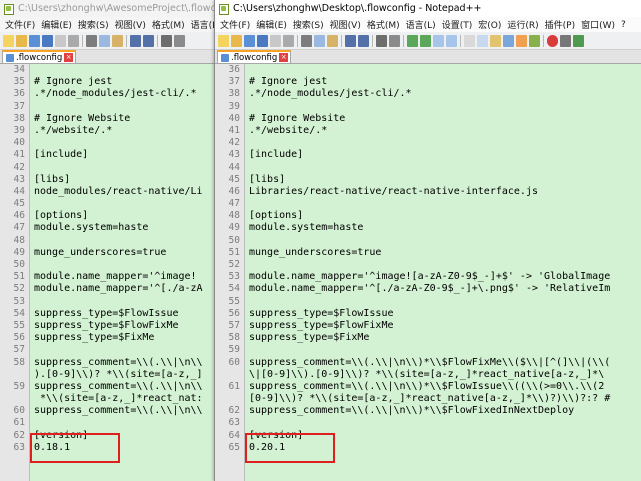 The height and width of the screenshot is (481, 641). I want to click on function-list-icon, so click(521, 40).